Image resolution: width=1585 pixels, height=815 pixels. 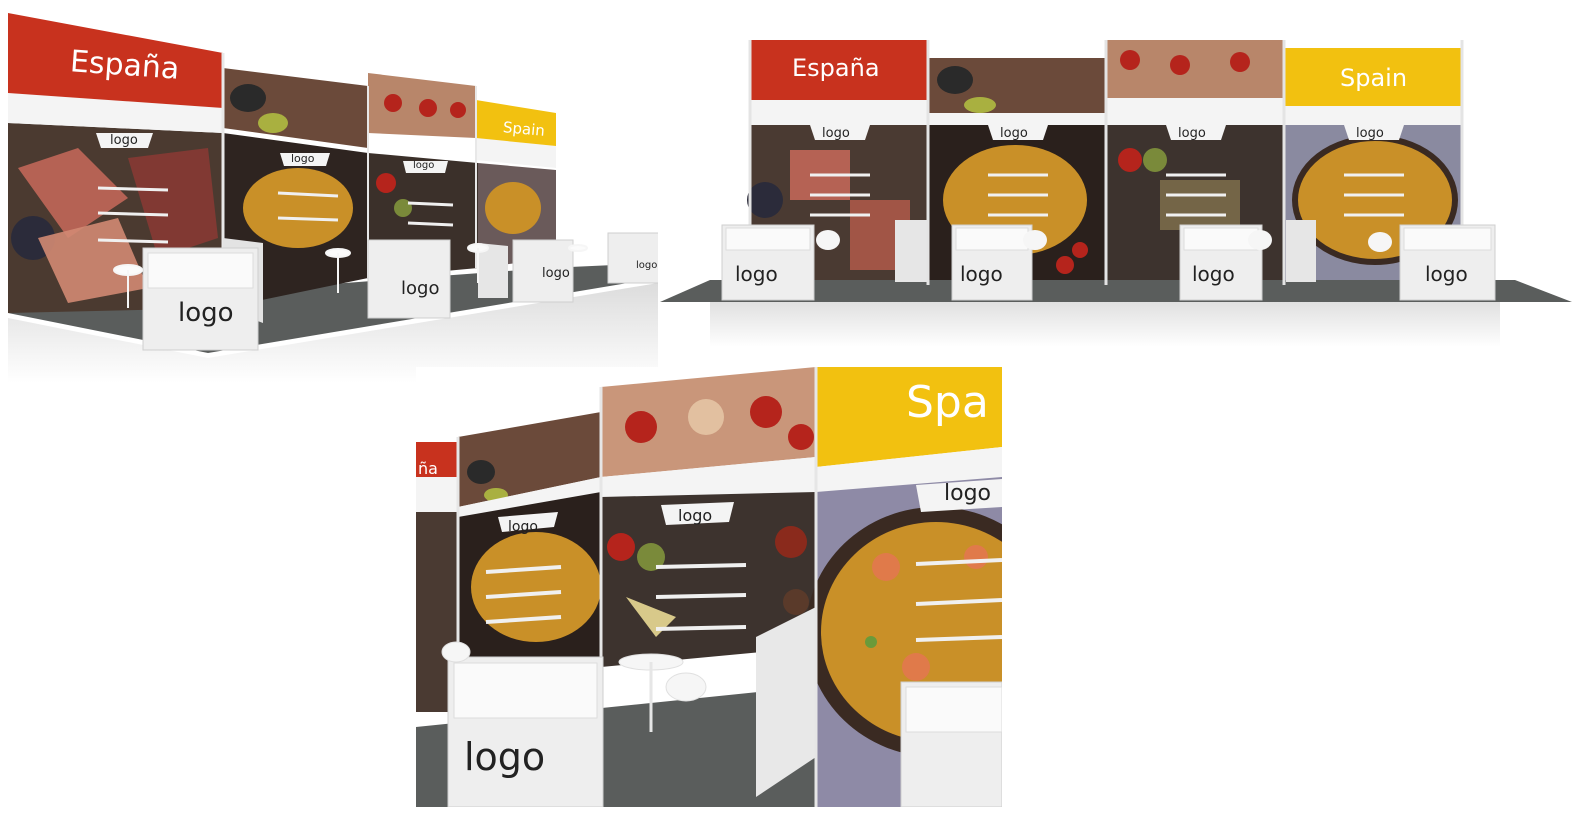 What do you see at coordinates (947, 402) in the screenshot?
I see `banner-title-fragment-right: Spa` at bounding box center [947, 402].